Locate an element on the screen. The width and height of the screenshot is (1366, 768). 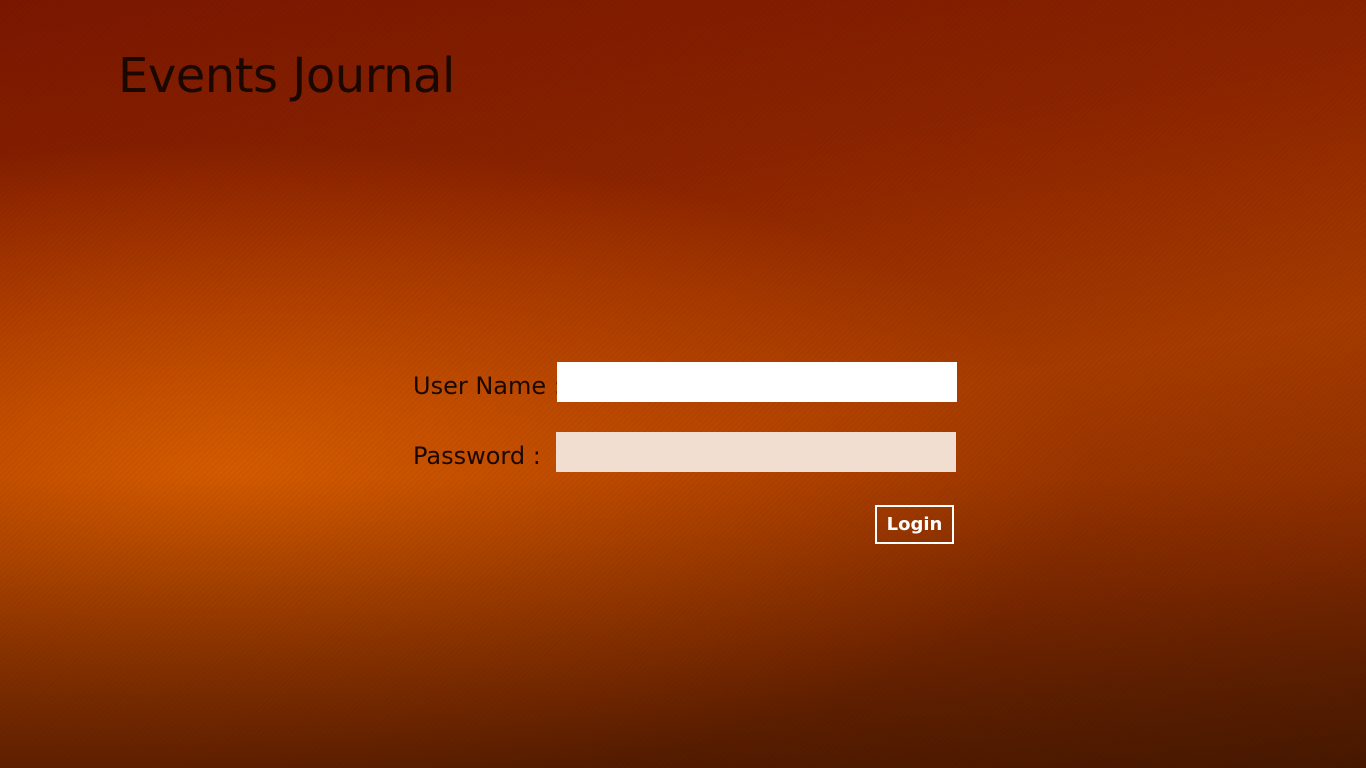
username-label: User Name : is located at coordinates (487, 386).